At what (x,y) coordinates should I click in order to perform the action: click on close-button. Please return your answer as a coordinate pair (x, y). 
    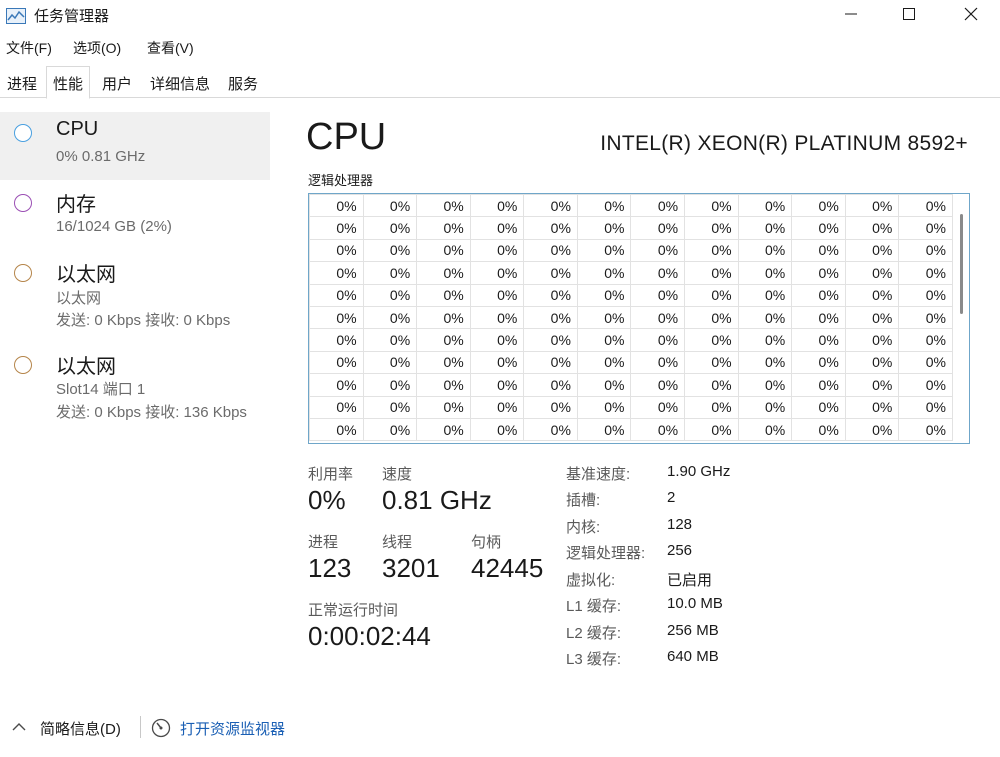
    Looking at the image, I should click on (971, 16).